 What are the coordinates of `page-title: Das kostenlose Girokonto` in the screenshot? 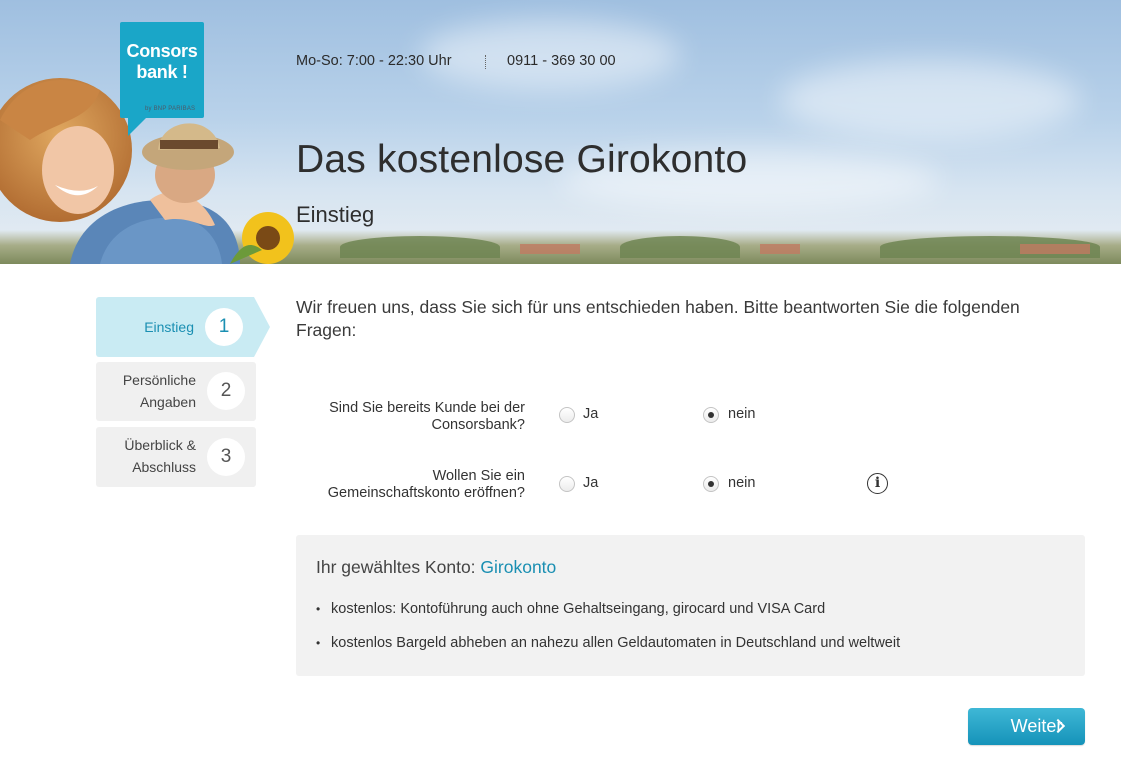 It's located at (522, 159).